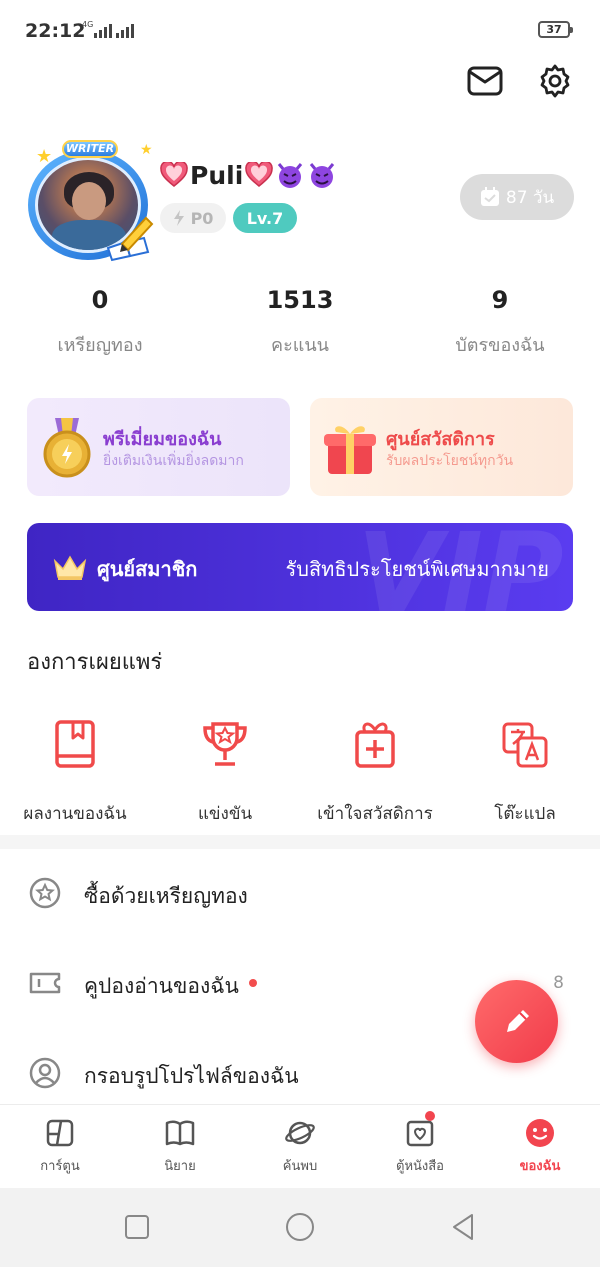 Image resolution: width=600 pixels, height=1267 pixels. Describe the element at coordinates (45, 983) in the screenshot. I see `ticket-icon` at that location.